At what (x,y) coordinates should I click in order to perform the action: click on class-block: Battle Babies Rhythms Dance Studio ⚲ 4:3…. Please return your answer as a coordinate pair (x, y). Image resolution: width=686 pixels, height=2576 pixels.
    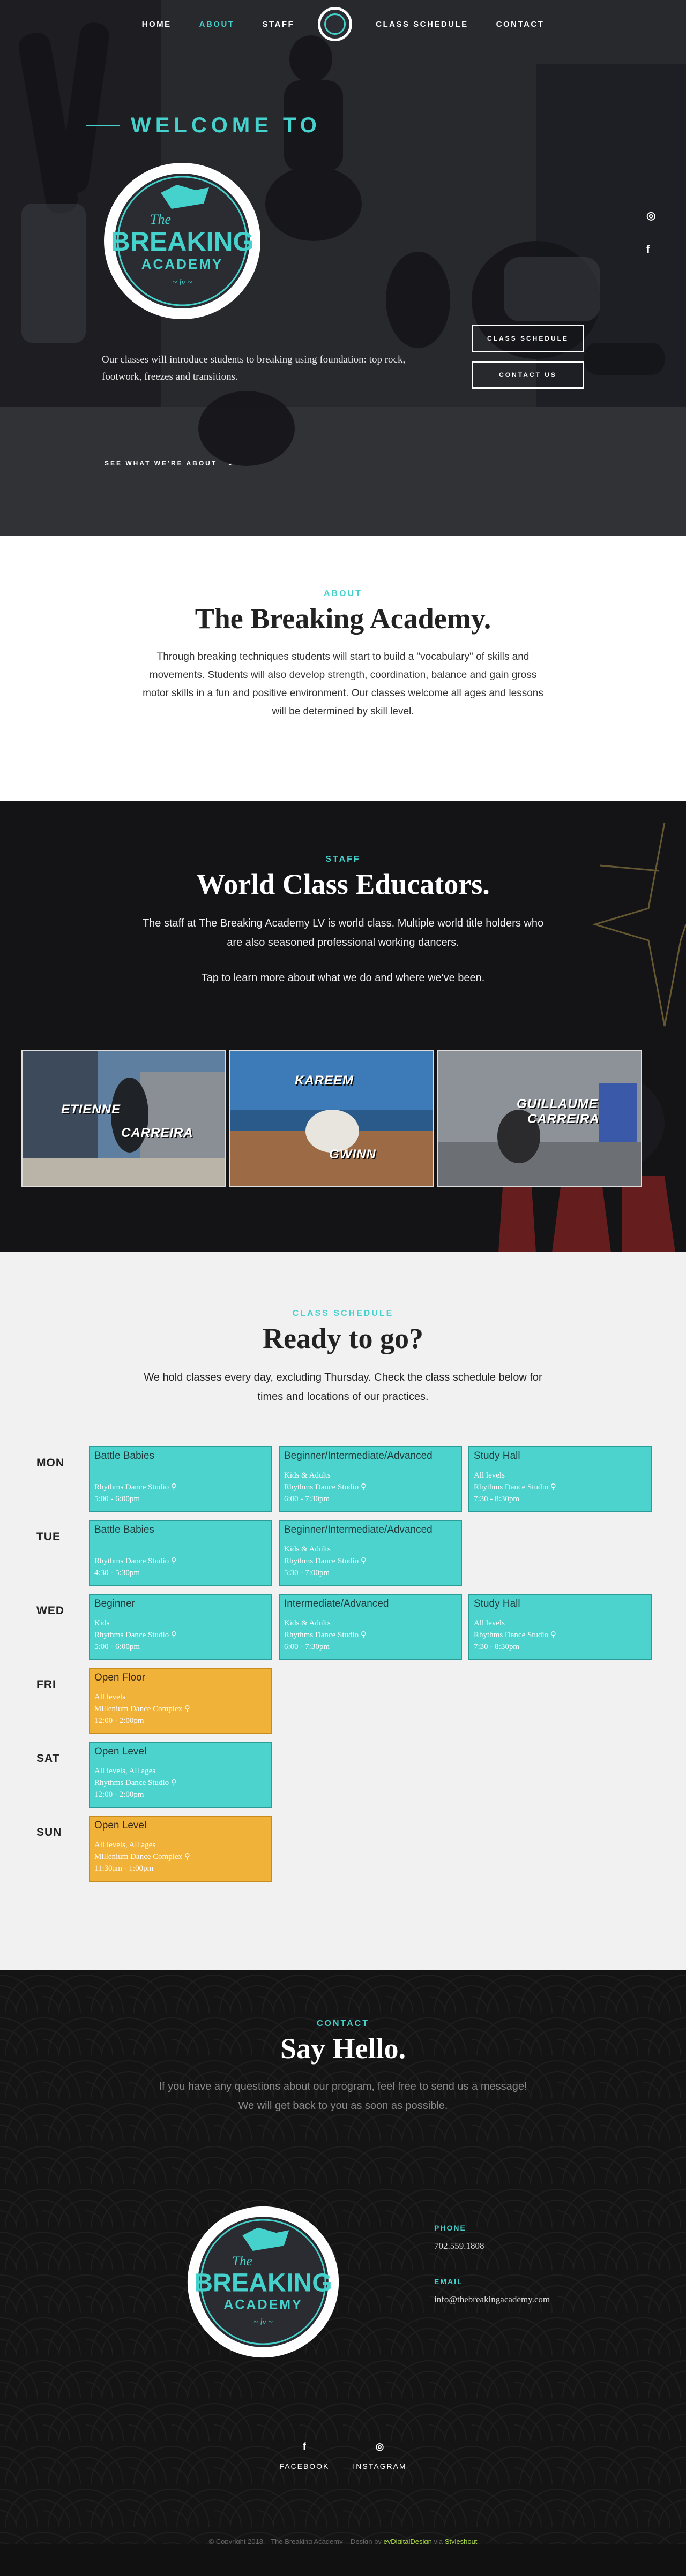
    Looking at the image, I should click on (180, 1553).